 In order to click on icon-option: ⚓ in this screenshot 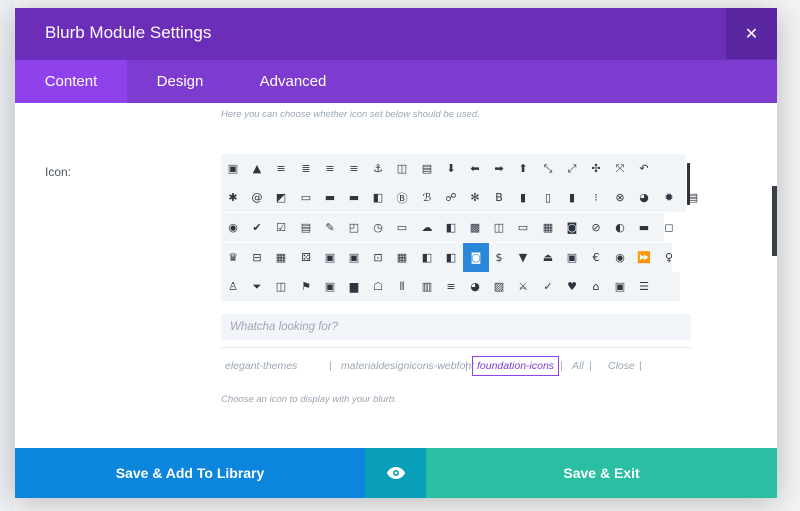, I will do `click(378, 168)`.